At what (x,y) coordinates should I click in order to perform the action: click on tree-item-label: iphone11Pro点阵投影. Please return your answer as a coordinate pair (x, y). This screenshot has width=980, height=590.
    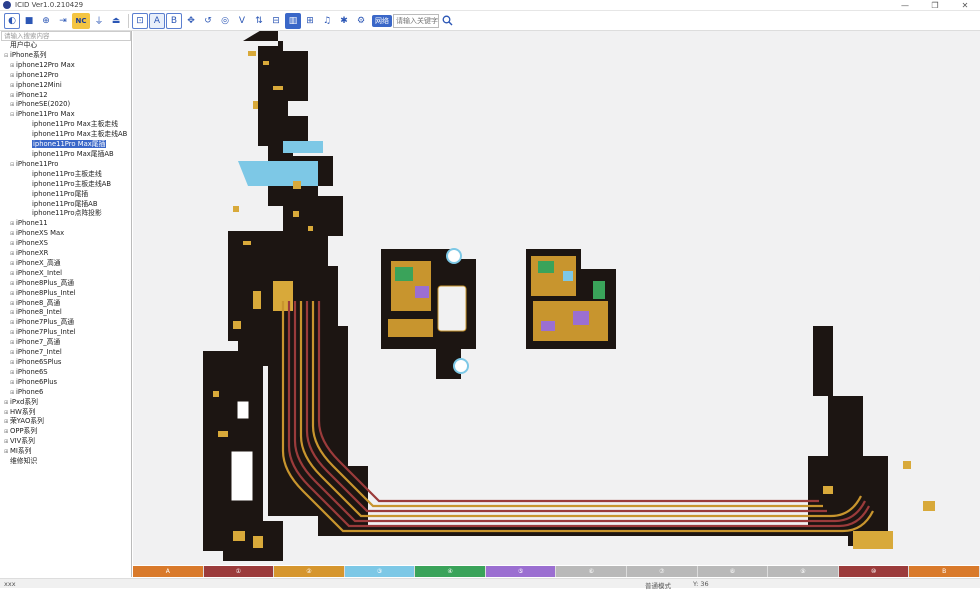
    Looking at the image, I should click on (67, 213).